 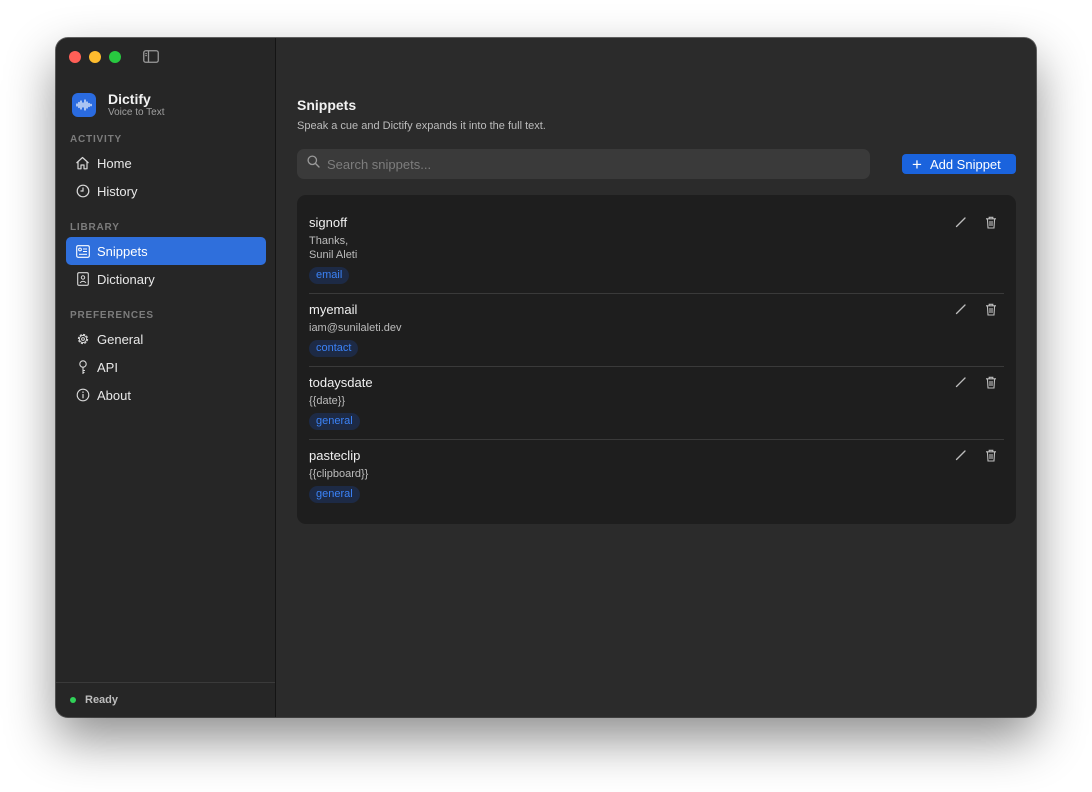 I want to click on sidebar-item-label: General, so click(x=120, y=339).